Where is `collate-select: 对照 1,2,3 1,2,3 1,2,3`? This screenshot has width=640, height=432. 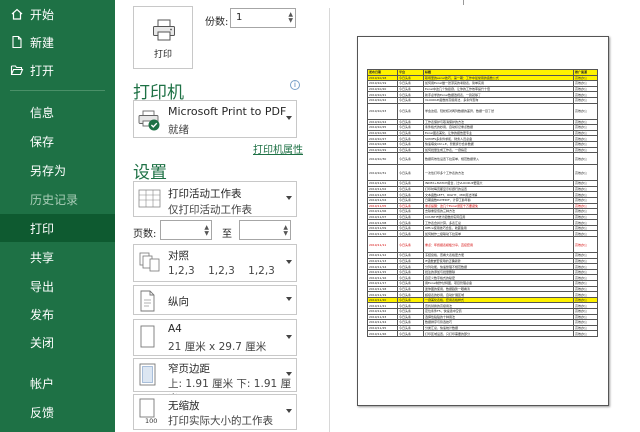
collate-select: 对照 1,2,3 1,2,3 1,2,3 is located at coordinates (215, 263).